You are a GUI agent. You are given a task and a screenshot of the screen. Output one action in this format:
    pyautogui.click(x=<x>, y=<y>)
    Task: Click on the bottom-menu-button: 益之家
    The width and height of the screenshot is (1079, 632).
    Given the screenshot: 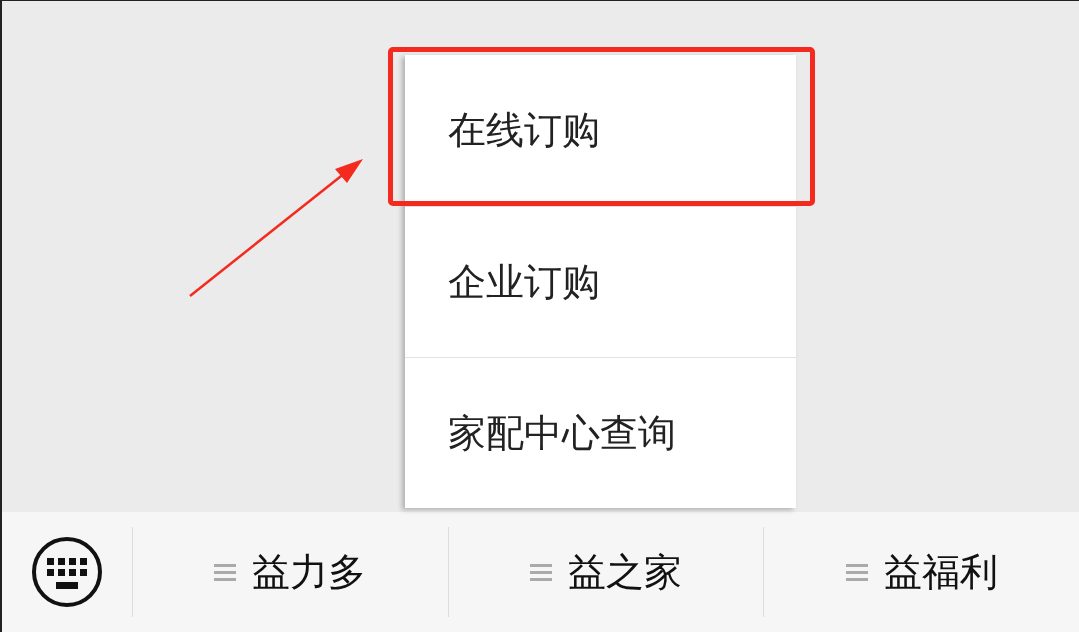 What is the action you would take?
    pyautogui.click(x=605, y=572)
    